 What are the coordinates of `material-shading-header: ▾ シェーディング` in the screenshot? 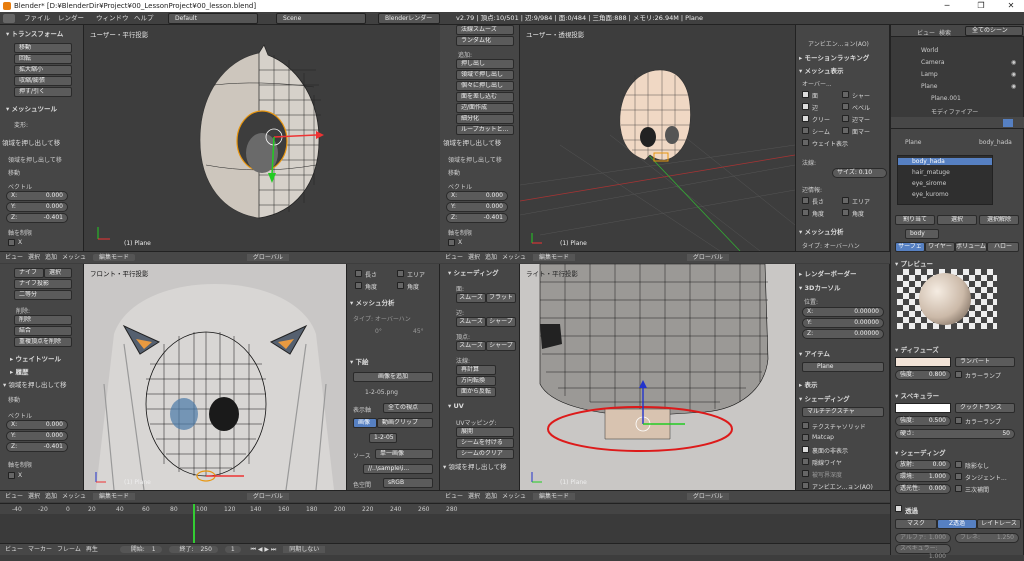 It's located at (920, 452).